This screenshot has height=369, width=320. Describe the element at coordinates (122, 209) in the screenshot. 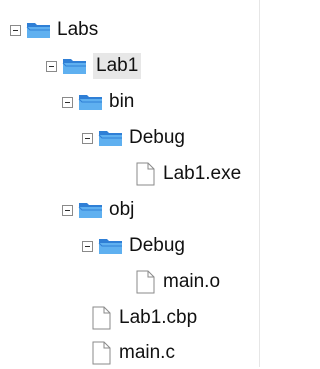

I see `node-label: obj` at that location.